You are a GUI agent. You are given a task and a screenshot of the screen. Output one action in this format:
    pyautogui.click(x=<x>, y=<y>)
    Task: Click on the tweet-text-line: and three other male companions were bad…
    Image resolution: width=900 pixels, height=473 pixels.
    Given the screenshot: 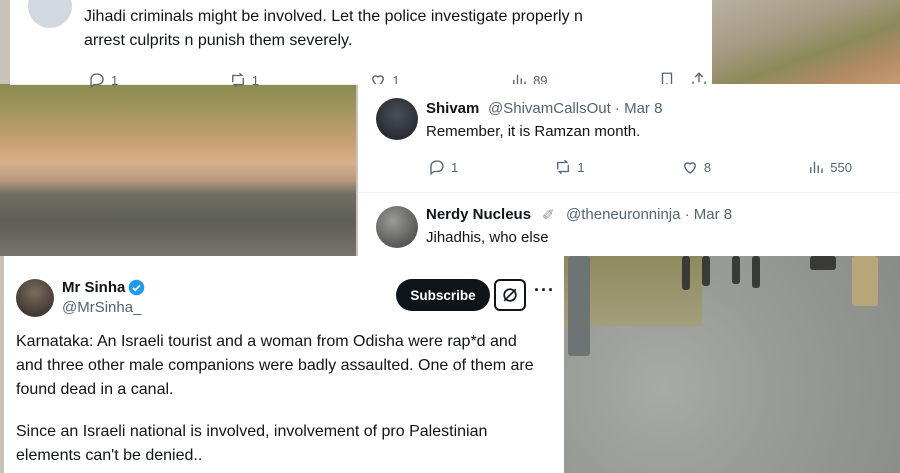 What is the action you would take?
    pyautogui.click(x=275, y=365)
    